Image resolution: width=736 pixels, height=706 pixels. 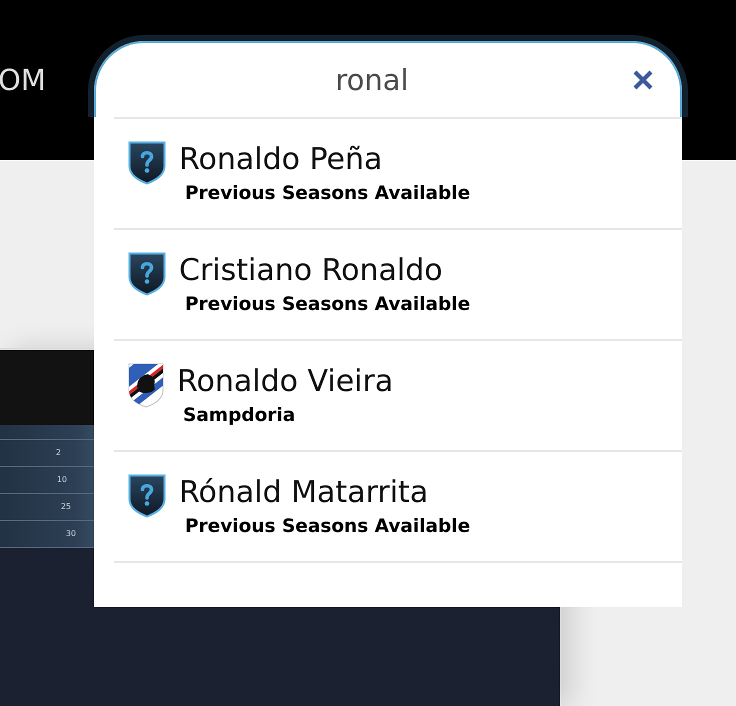 What do you see at coordinates (324, 160) in the screenshot?
I see `player-name: Ronaldo Peña` at bounding box center [324, 160].